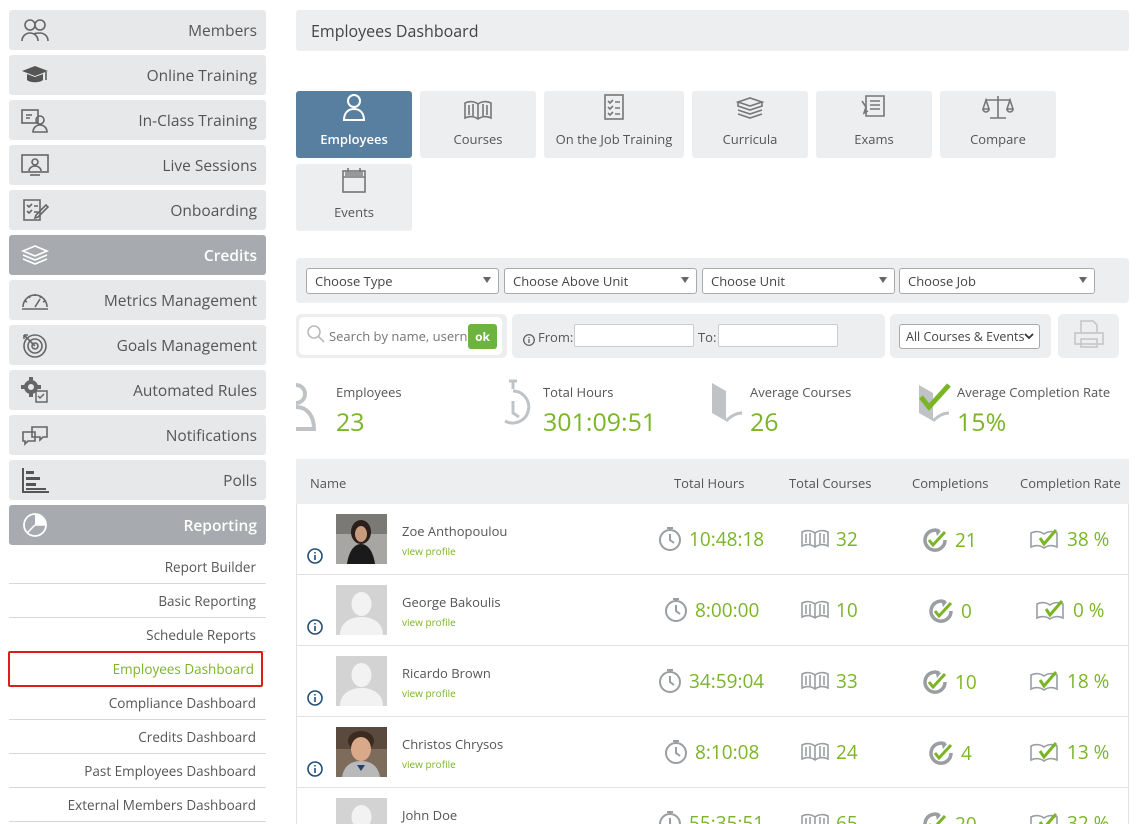  I want to click on open-book-icon, so click(815, 609).